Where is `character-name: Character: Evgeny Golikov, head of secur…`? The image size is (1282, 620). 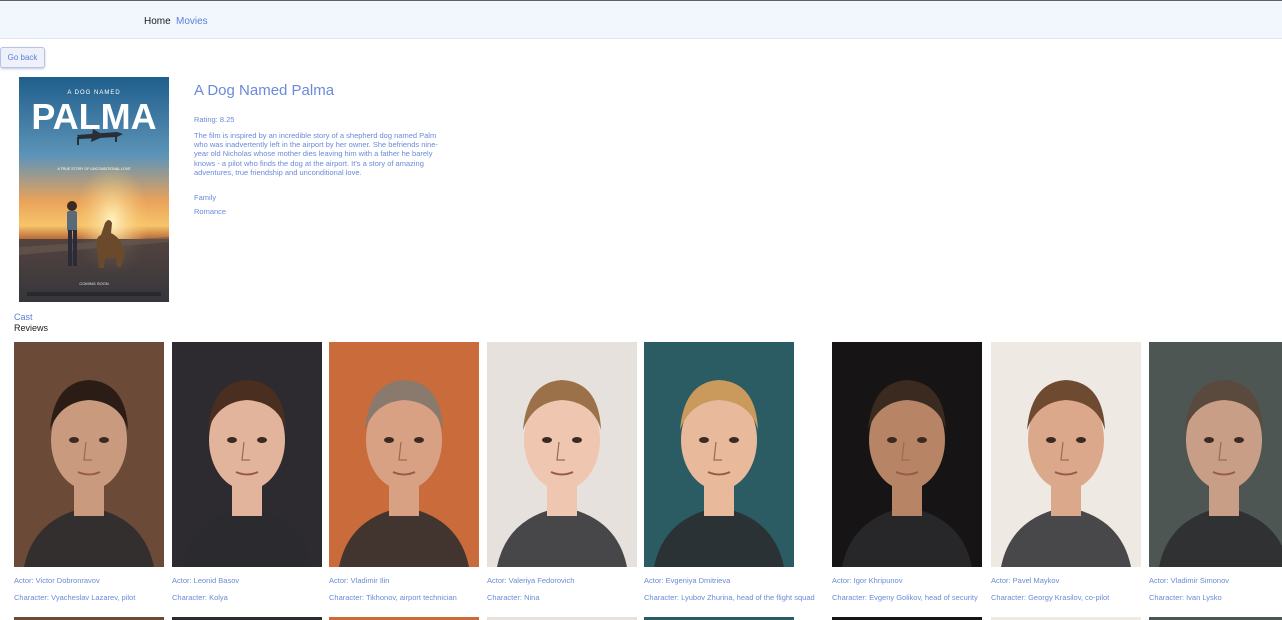 character-name: Character: Evgeny Golikov, head of secur… is located at coordinates (905, 597).